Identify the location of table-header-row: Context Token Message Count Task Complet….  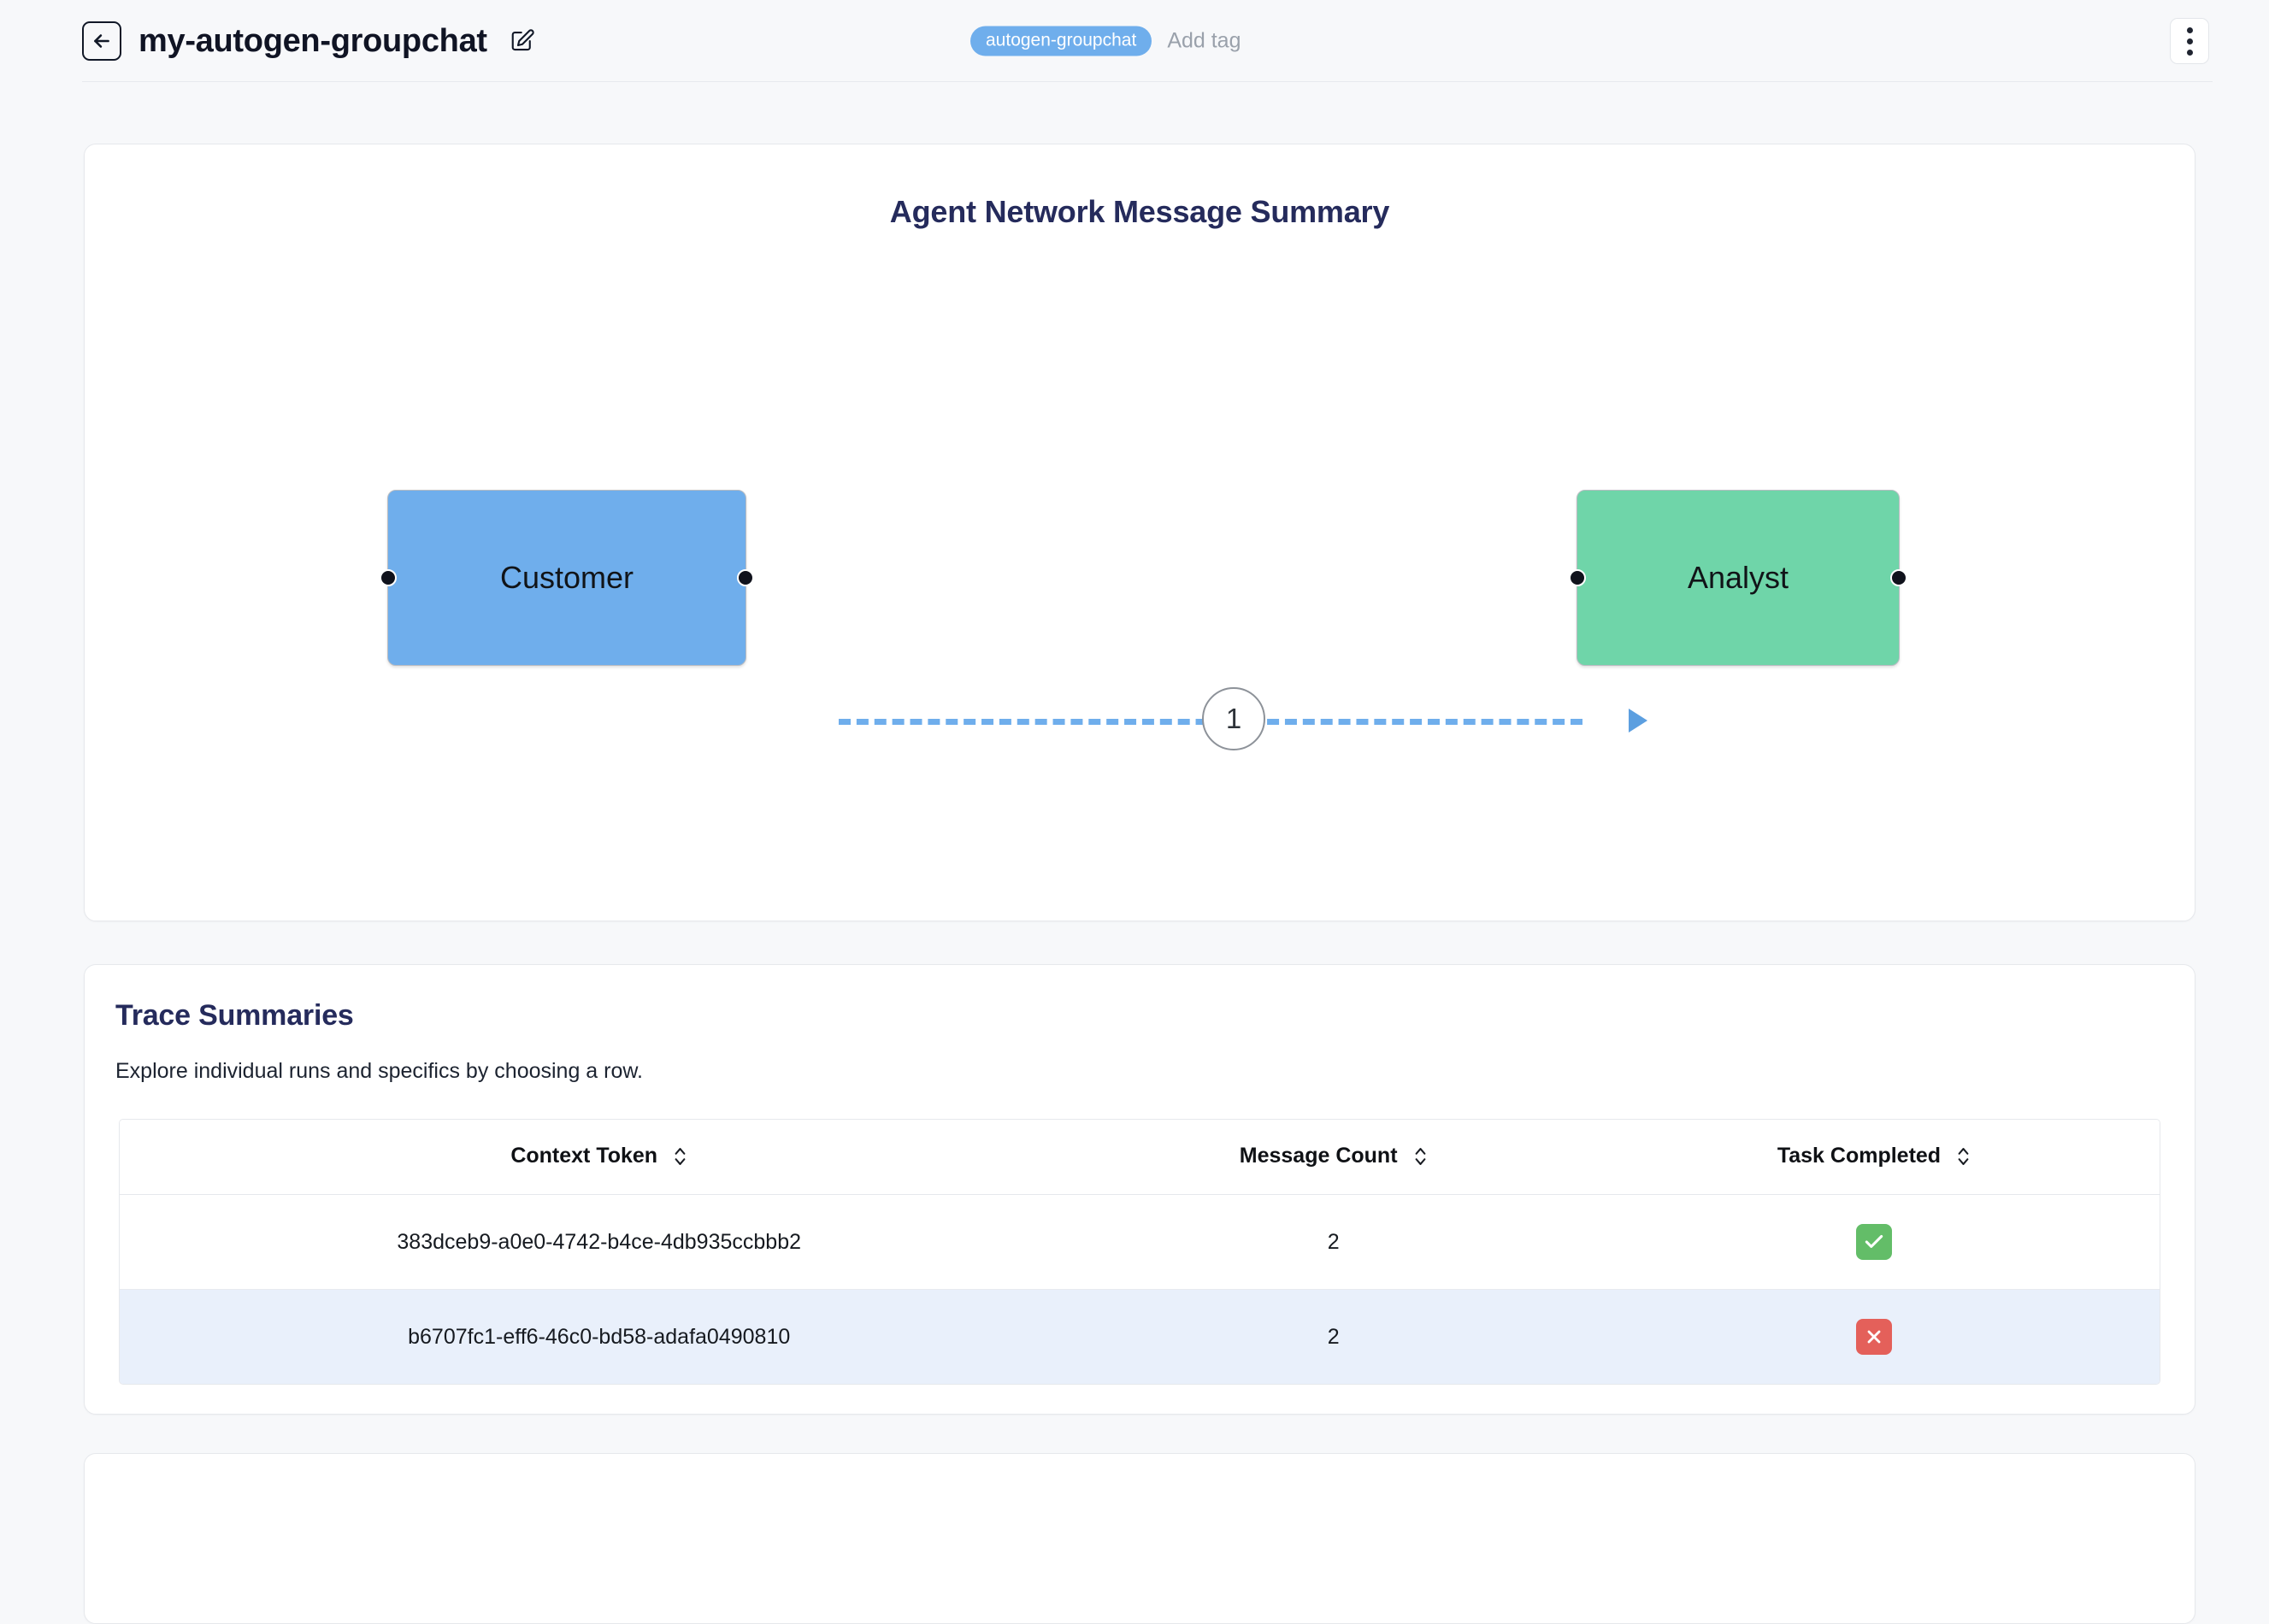
(1140, 1157).